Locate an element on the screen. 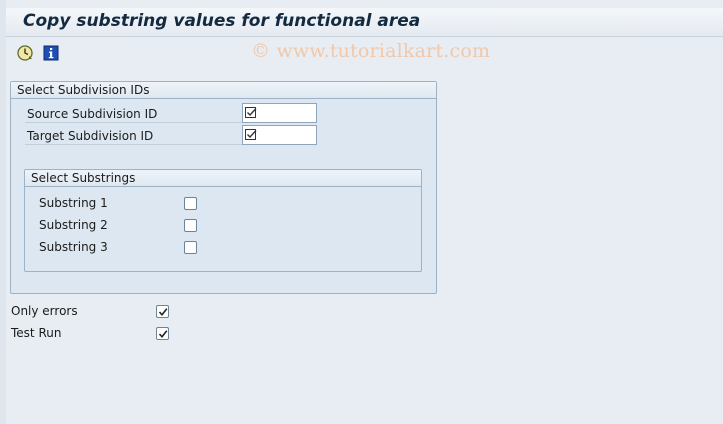  only-errors-label: Only errors is located at coordinates (44, 311).